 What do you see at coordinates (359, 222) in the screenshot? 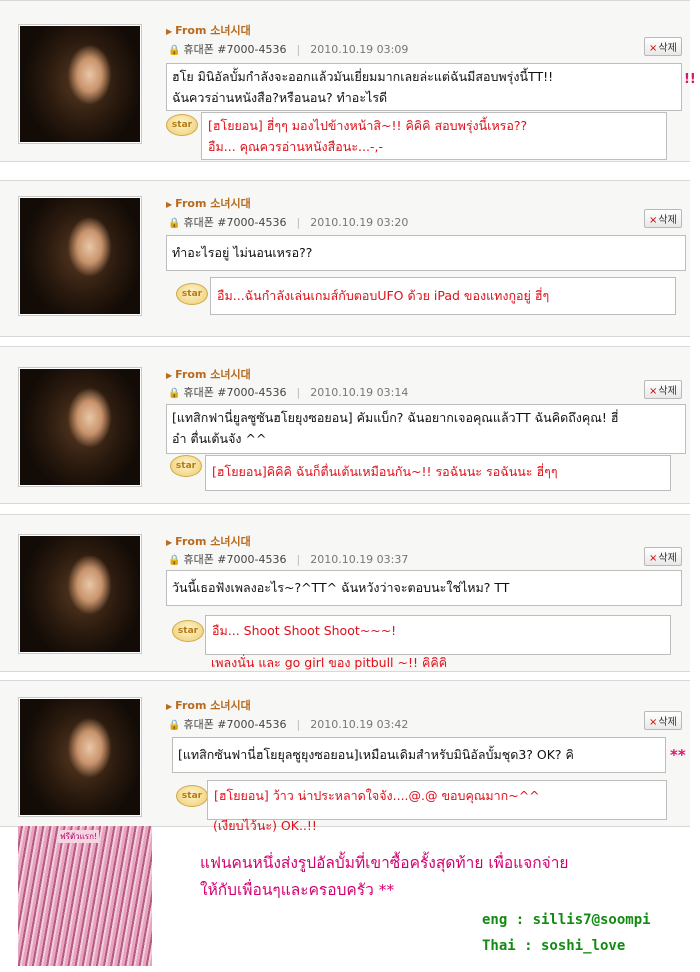
I see `post-date: 2010.10.19 03:20` at bounding box center [359, 222].